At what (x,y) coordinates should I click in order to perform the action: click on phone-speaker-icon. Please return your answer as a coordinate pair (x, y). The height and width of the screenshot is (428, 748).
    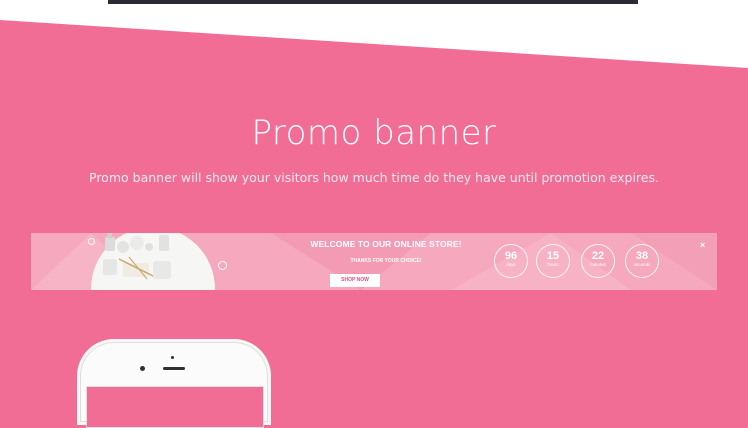
    Looking at the image, I should click on (174, 368).